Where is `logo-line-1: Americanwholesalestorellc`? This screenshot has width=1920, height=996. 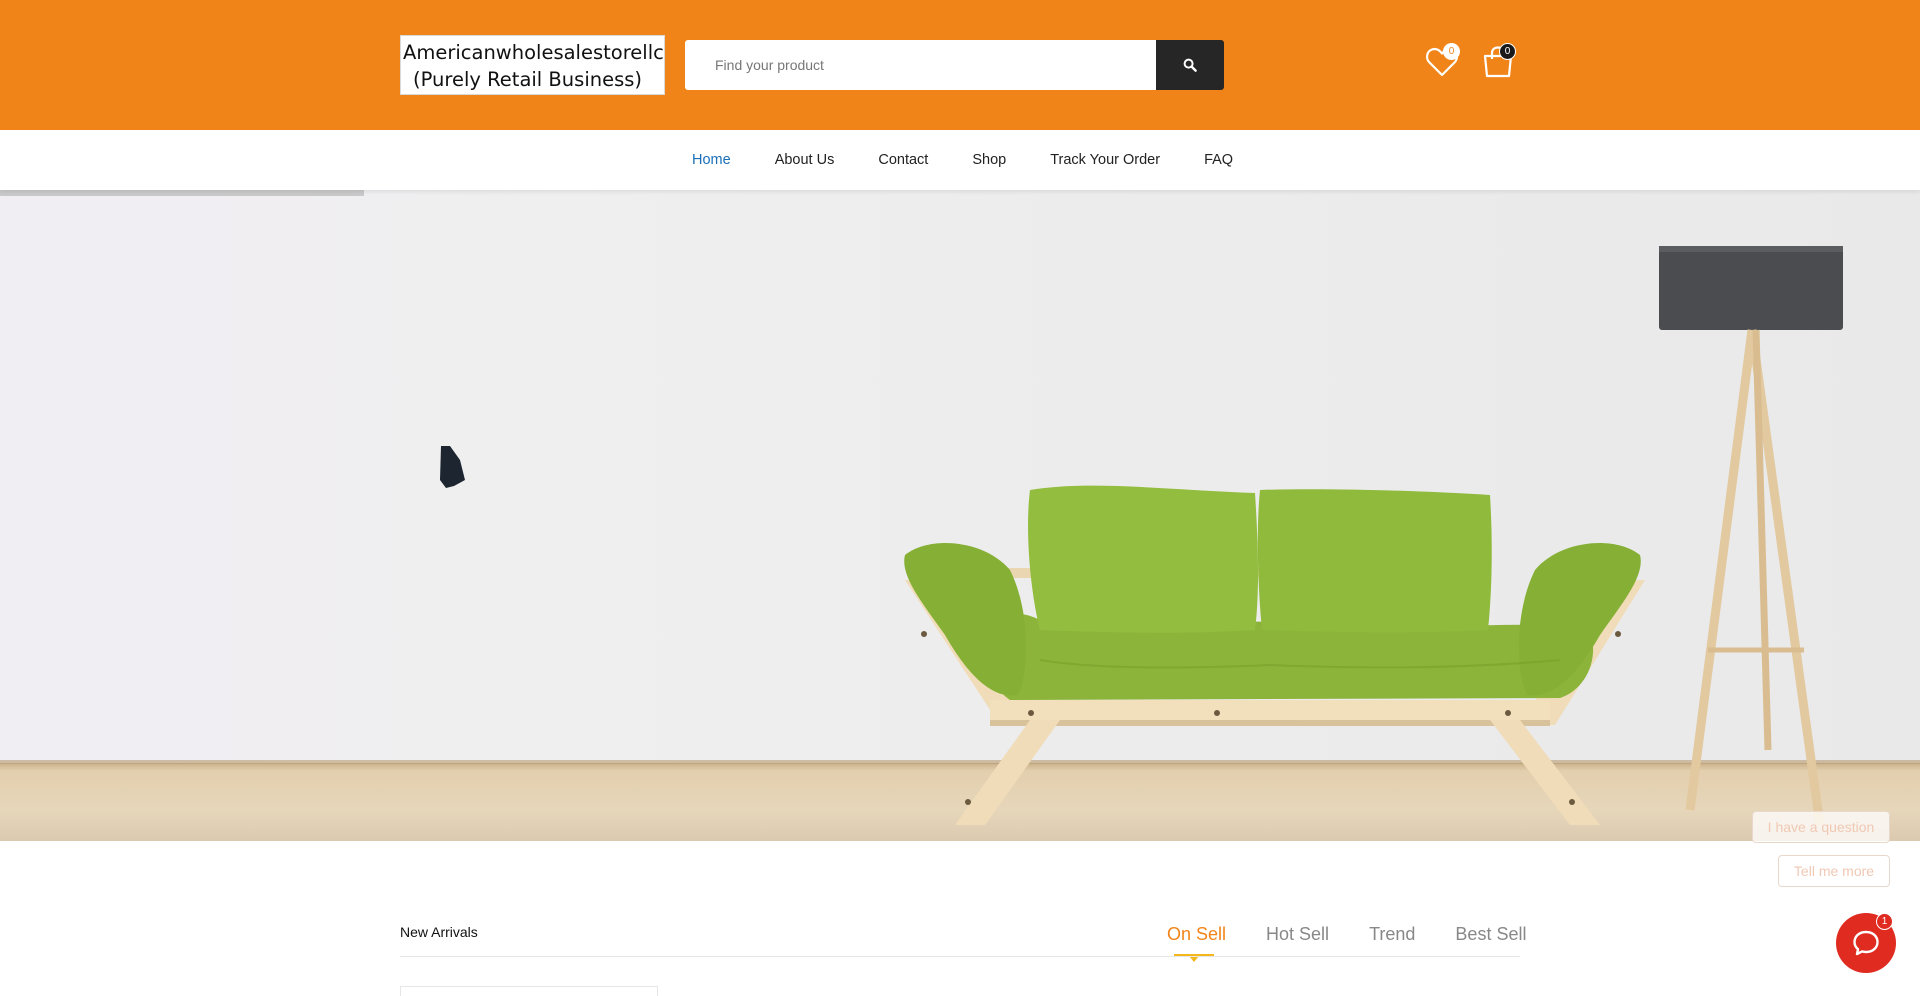
logo-line-1: Americanwholesalestorellc is located at coordinates (533, 52).